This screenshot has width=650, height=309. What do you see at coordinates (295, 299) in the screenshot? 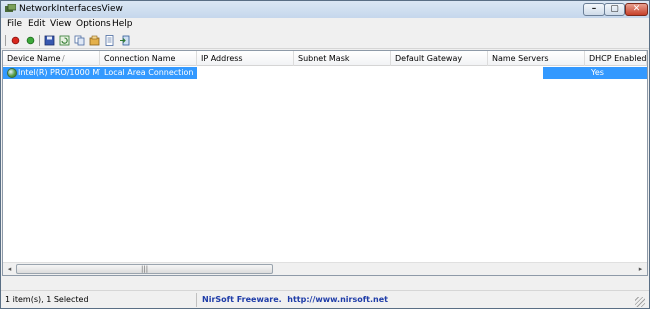
I see `nirsoft-link: NirSoft Freeware. http://www.nirsoft.net` at bounding box center [295, 299].